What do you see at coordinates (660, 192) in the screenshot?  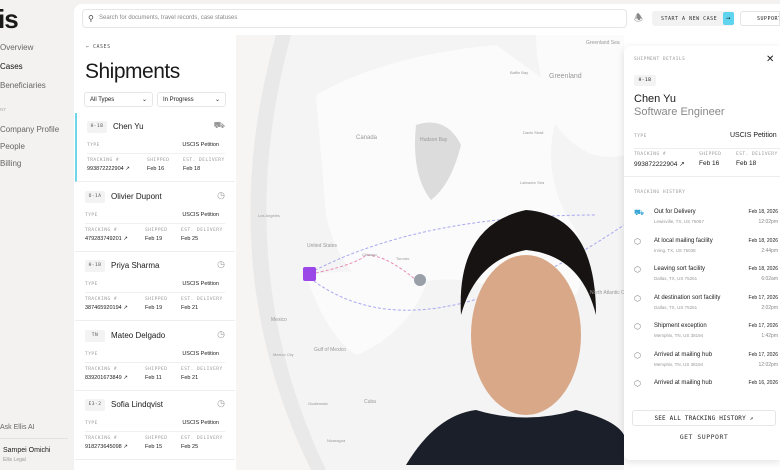 I see `history-label: TRACKING HISTORY` at bounding box center [660, 192].